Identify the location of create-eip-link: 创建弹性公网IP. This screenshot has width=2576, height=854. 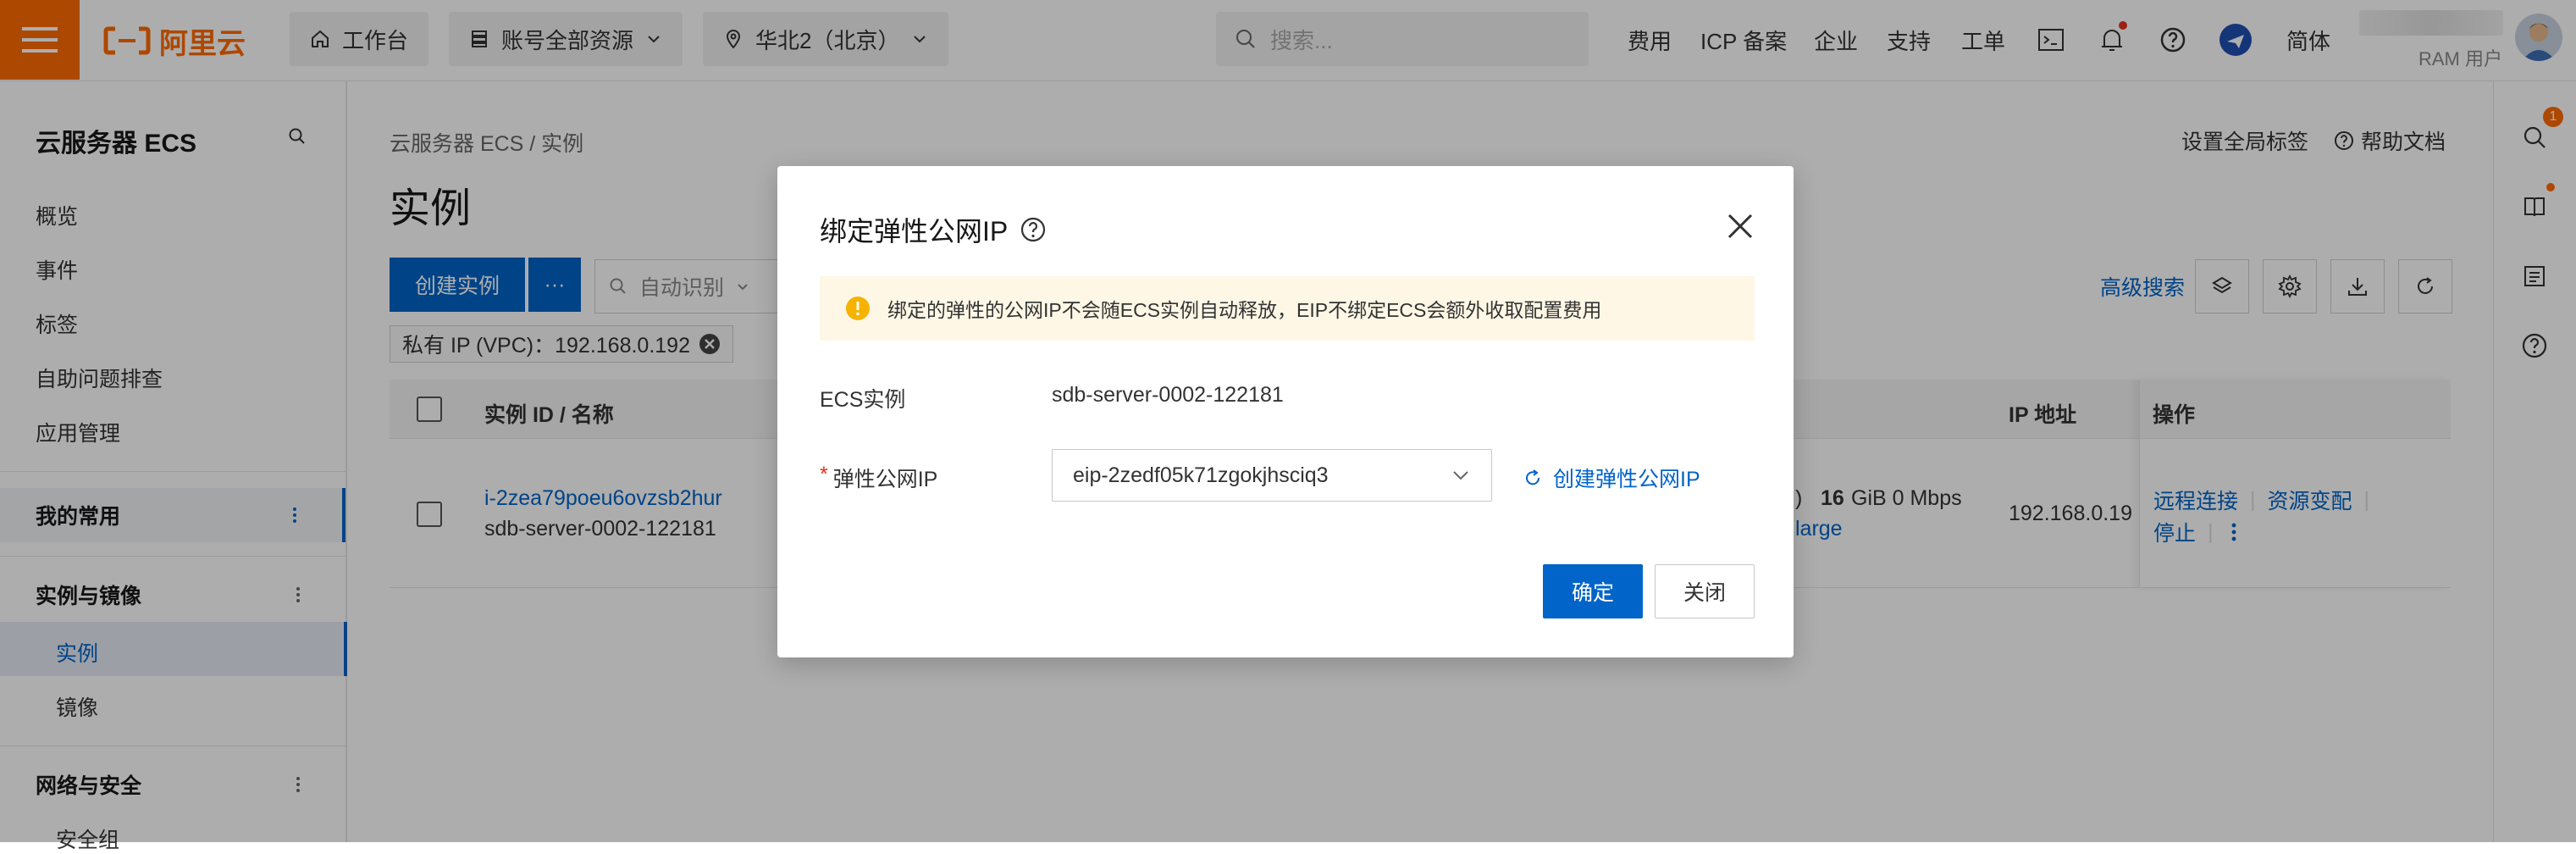
(1611, 478).